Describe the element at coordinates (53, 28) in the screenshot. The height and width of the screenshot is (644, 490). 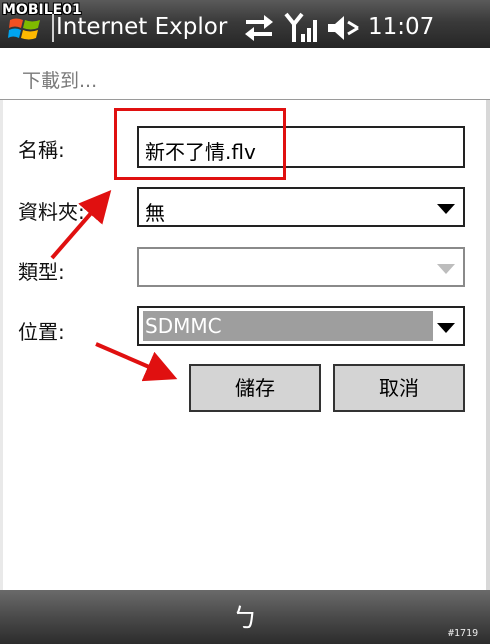
I see `title-separator` at that location.